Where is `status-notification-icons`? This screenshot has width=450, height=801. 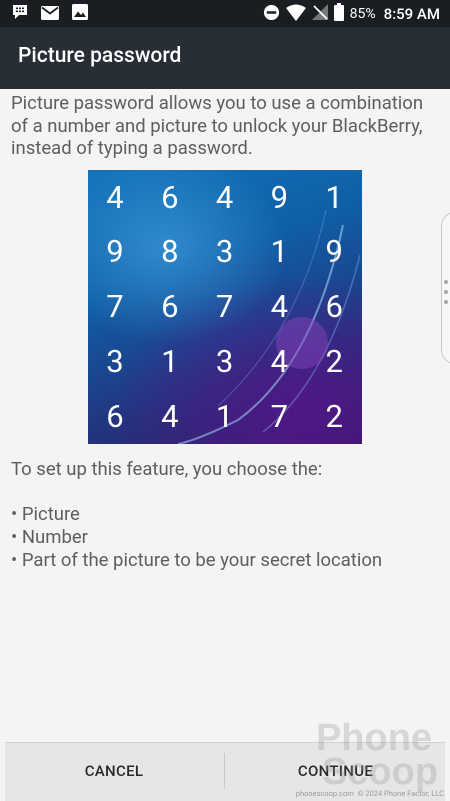 status-notification-icons is located at coordinates (50, 14).